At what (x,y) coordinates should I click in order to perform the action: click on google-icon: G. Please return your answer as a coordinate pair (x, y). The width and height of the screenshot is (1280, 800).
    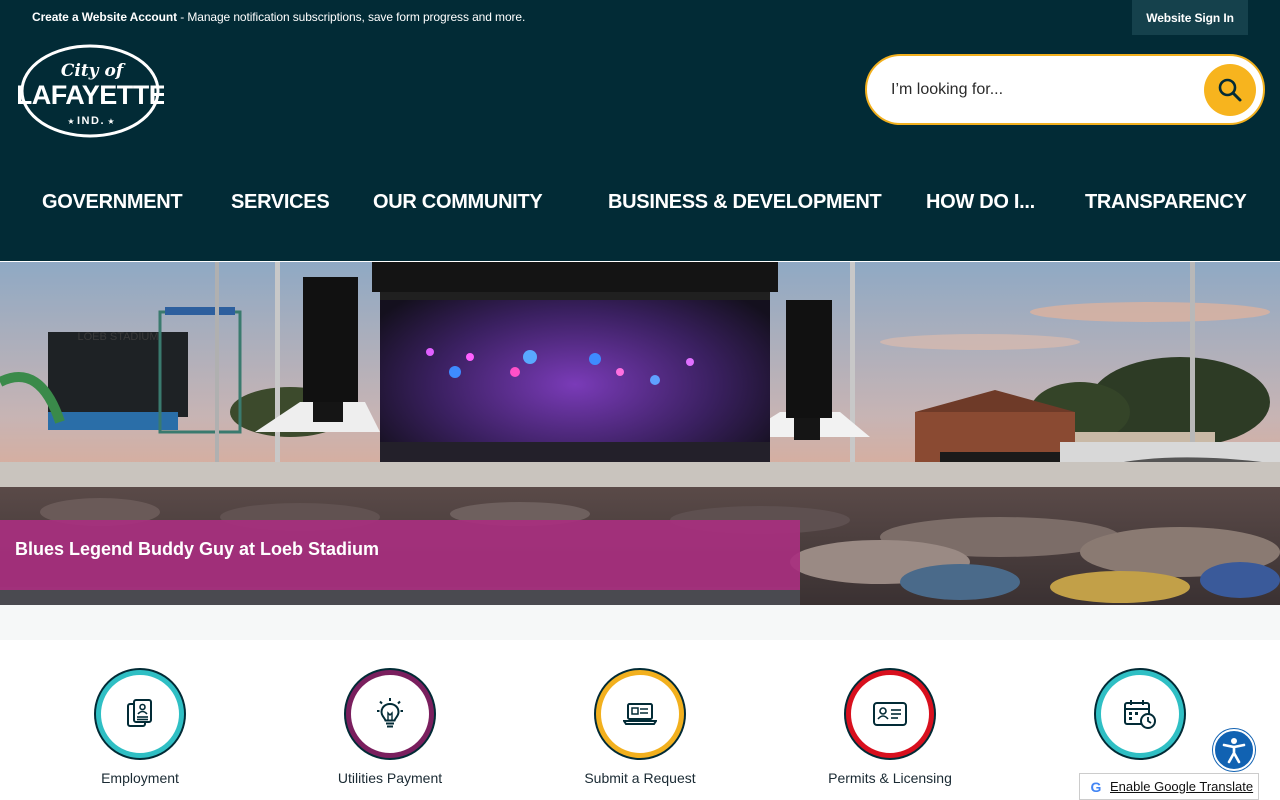
    Looking at the image, I should click on (1096, 786).